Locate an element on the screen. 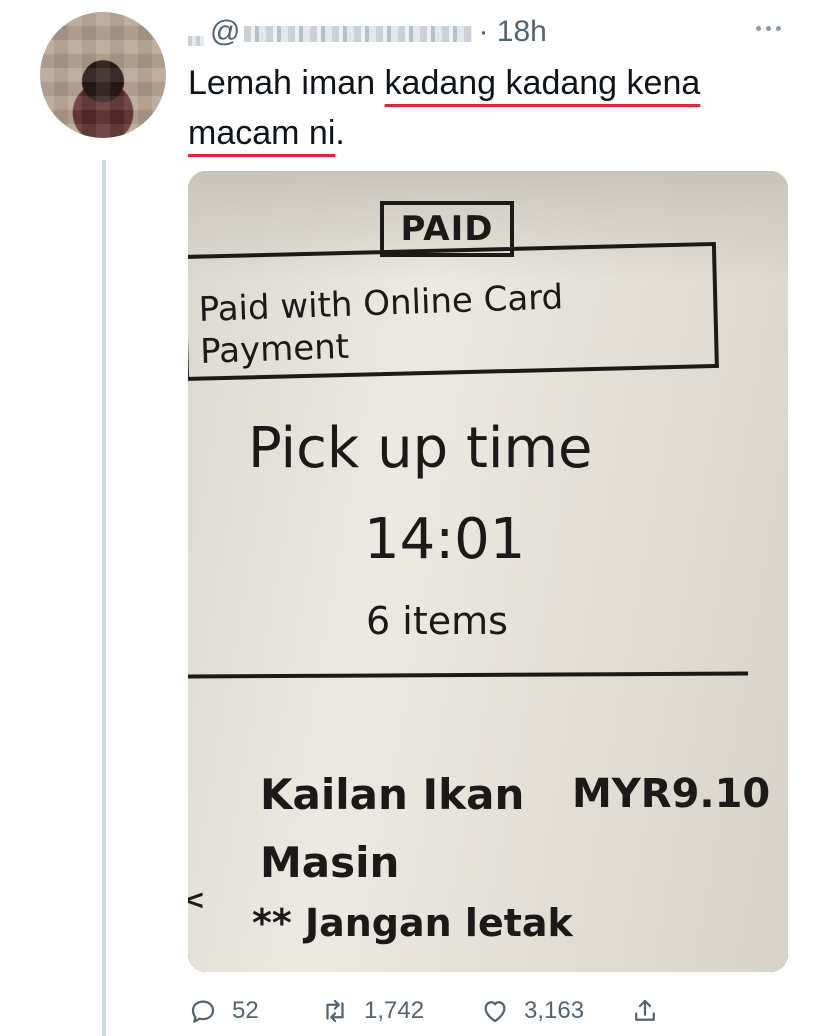 Image resolution: width=828 pixels, height=1036 pixels. receipt-divider is located at coordinates (468, 675).